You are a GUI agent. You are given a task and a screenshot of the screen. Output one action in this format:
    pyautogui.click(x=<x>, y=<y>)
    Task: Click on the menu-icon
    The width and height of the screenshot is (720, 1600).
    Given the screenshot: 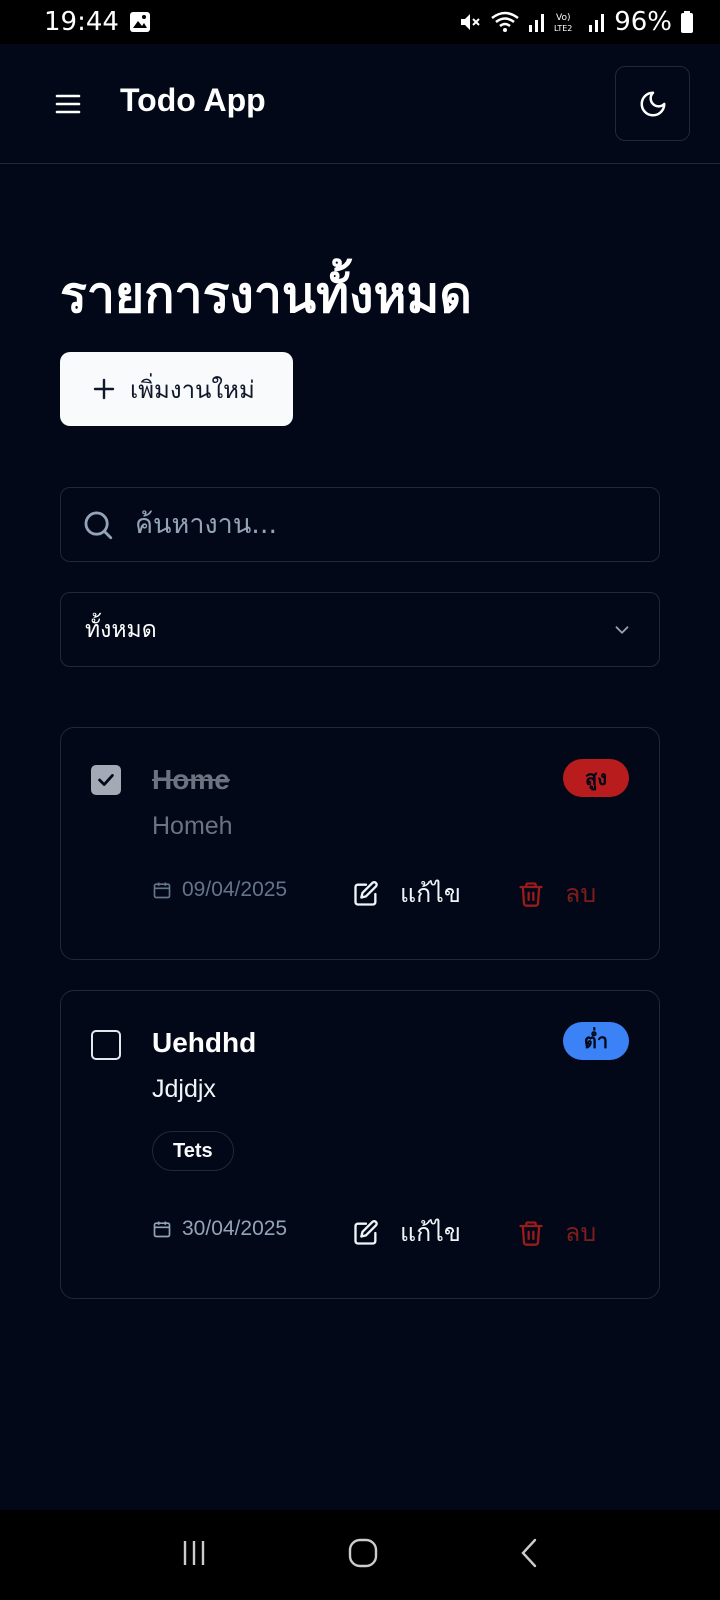 What is the action you would take?
    pyautogui.click(x=68, y=104)
    